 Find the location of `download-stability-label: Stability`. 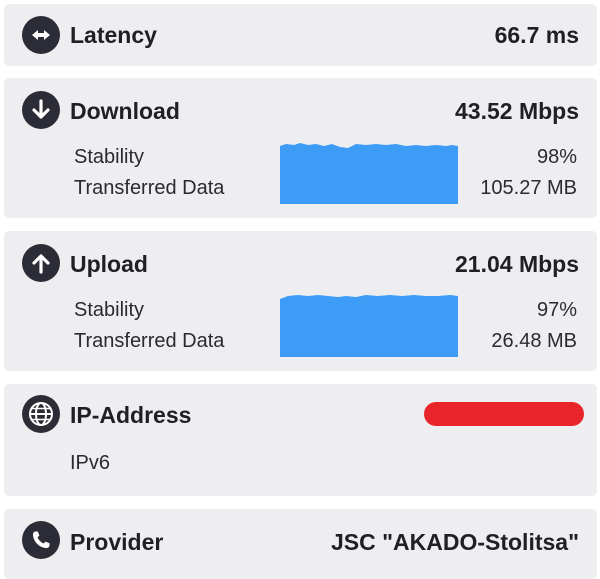

download-stability-label: Stability is located at coordinates (109, 157).